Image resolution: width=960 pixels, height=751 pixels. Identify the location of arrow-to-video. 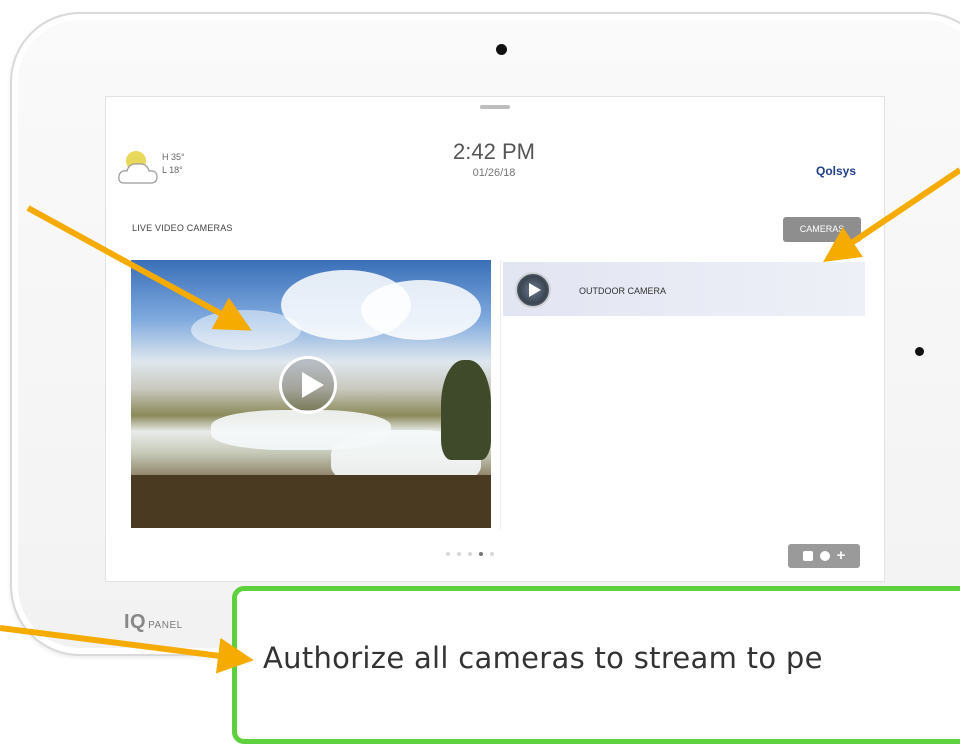
(139, 268).